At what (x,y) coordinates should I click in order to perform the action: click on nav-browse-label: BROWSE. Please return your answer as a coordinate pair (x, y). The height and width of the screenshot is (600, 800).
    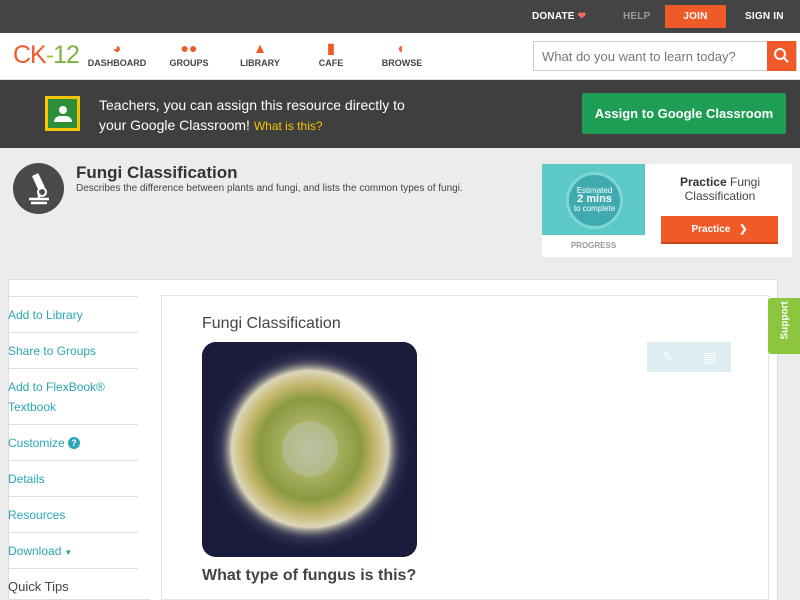
    Looking at the image, I should click on (402, 63).